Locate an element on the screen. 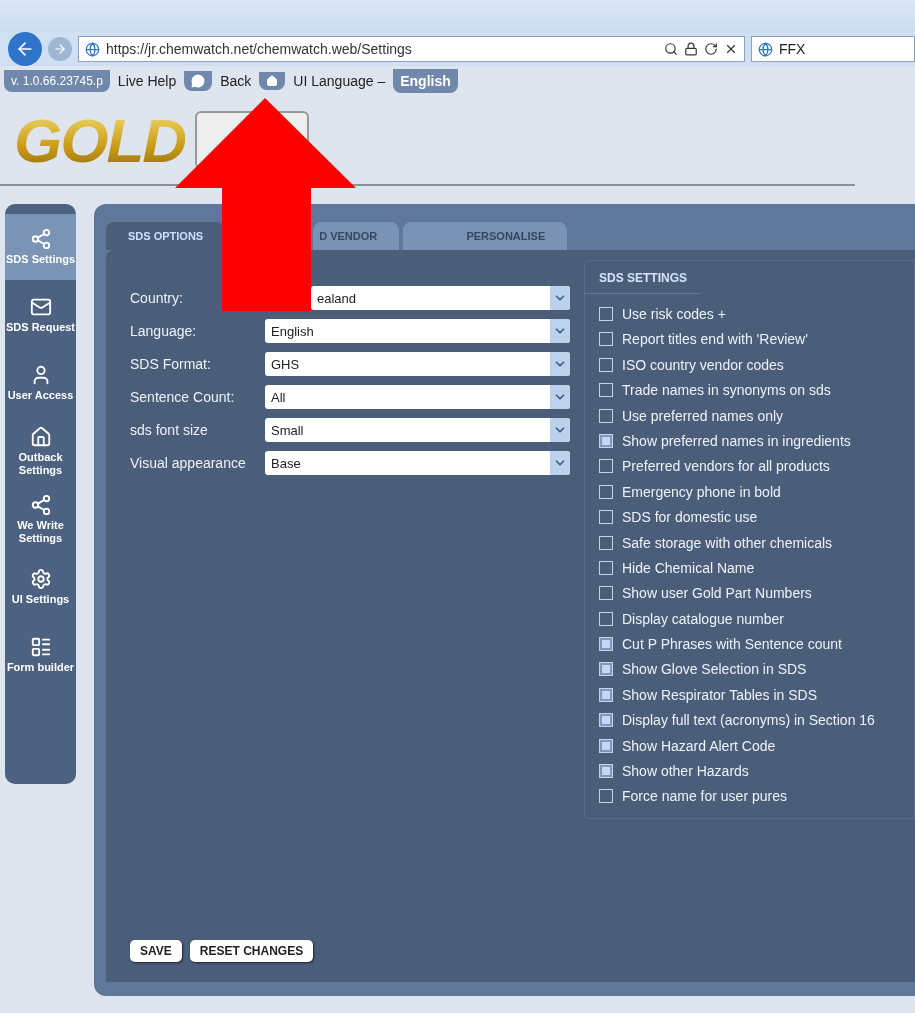  checkbox-label: Trade names in synonyms on sds is located at coordinates (726, 390).